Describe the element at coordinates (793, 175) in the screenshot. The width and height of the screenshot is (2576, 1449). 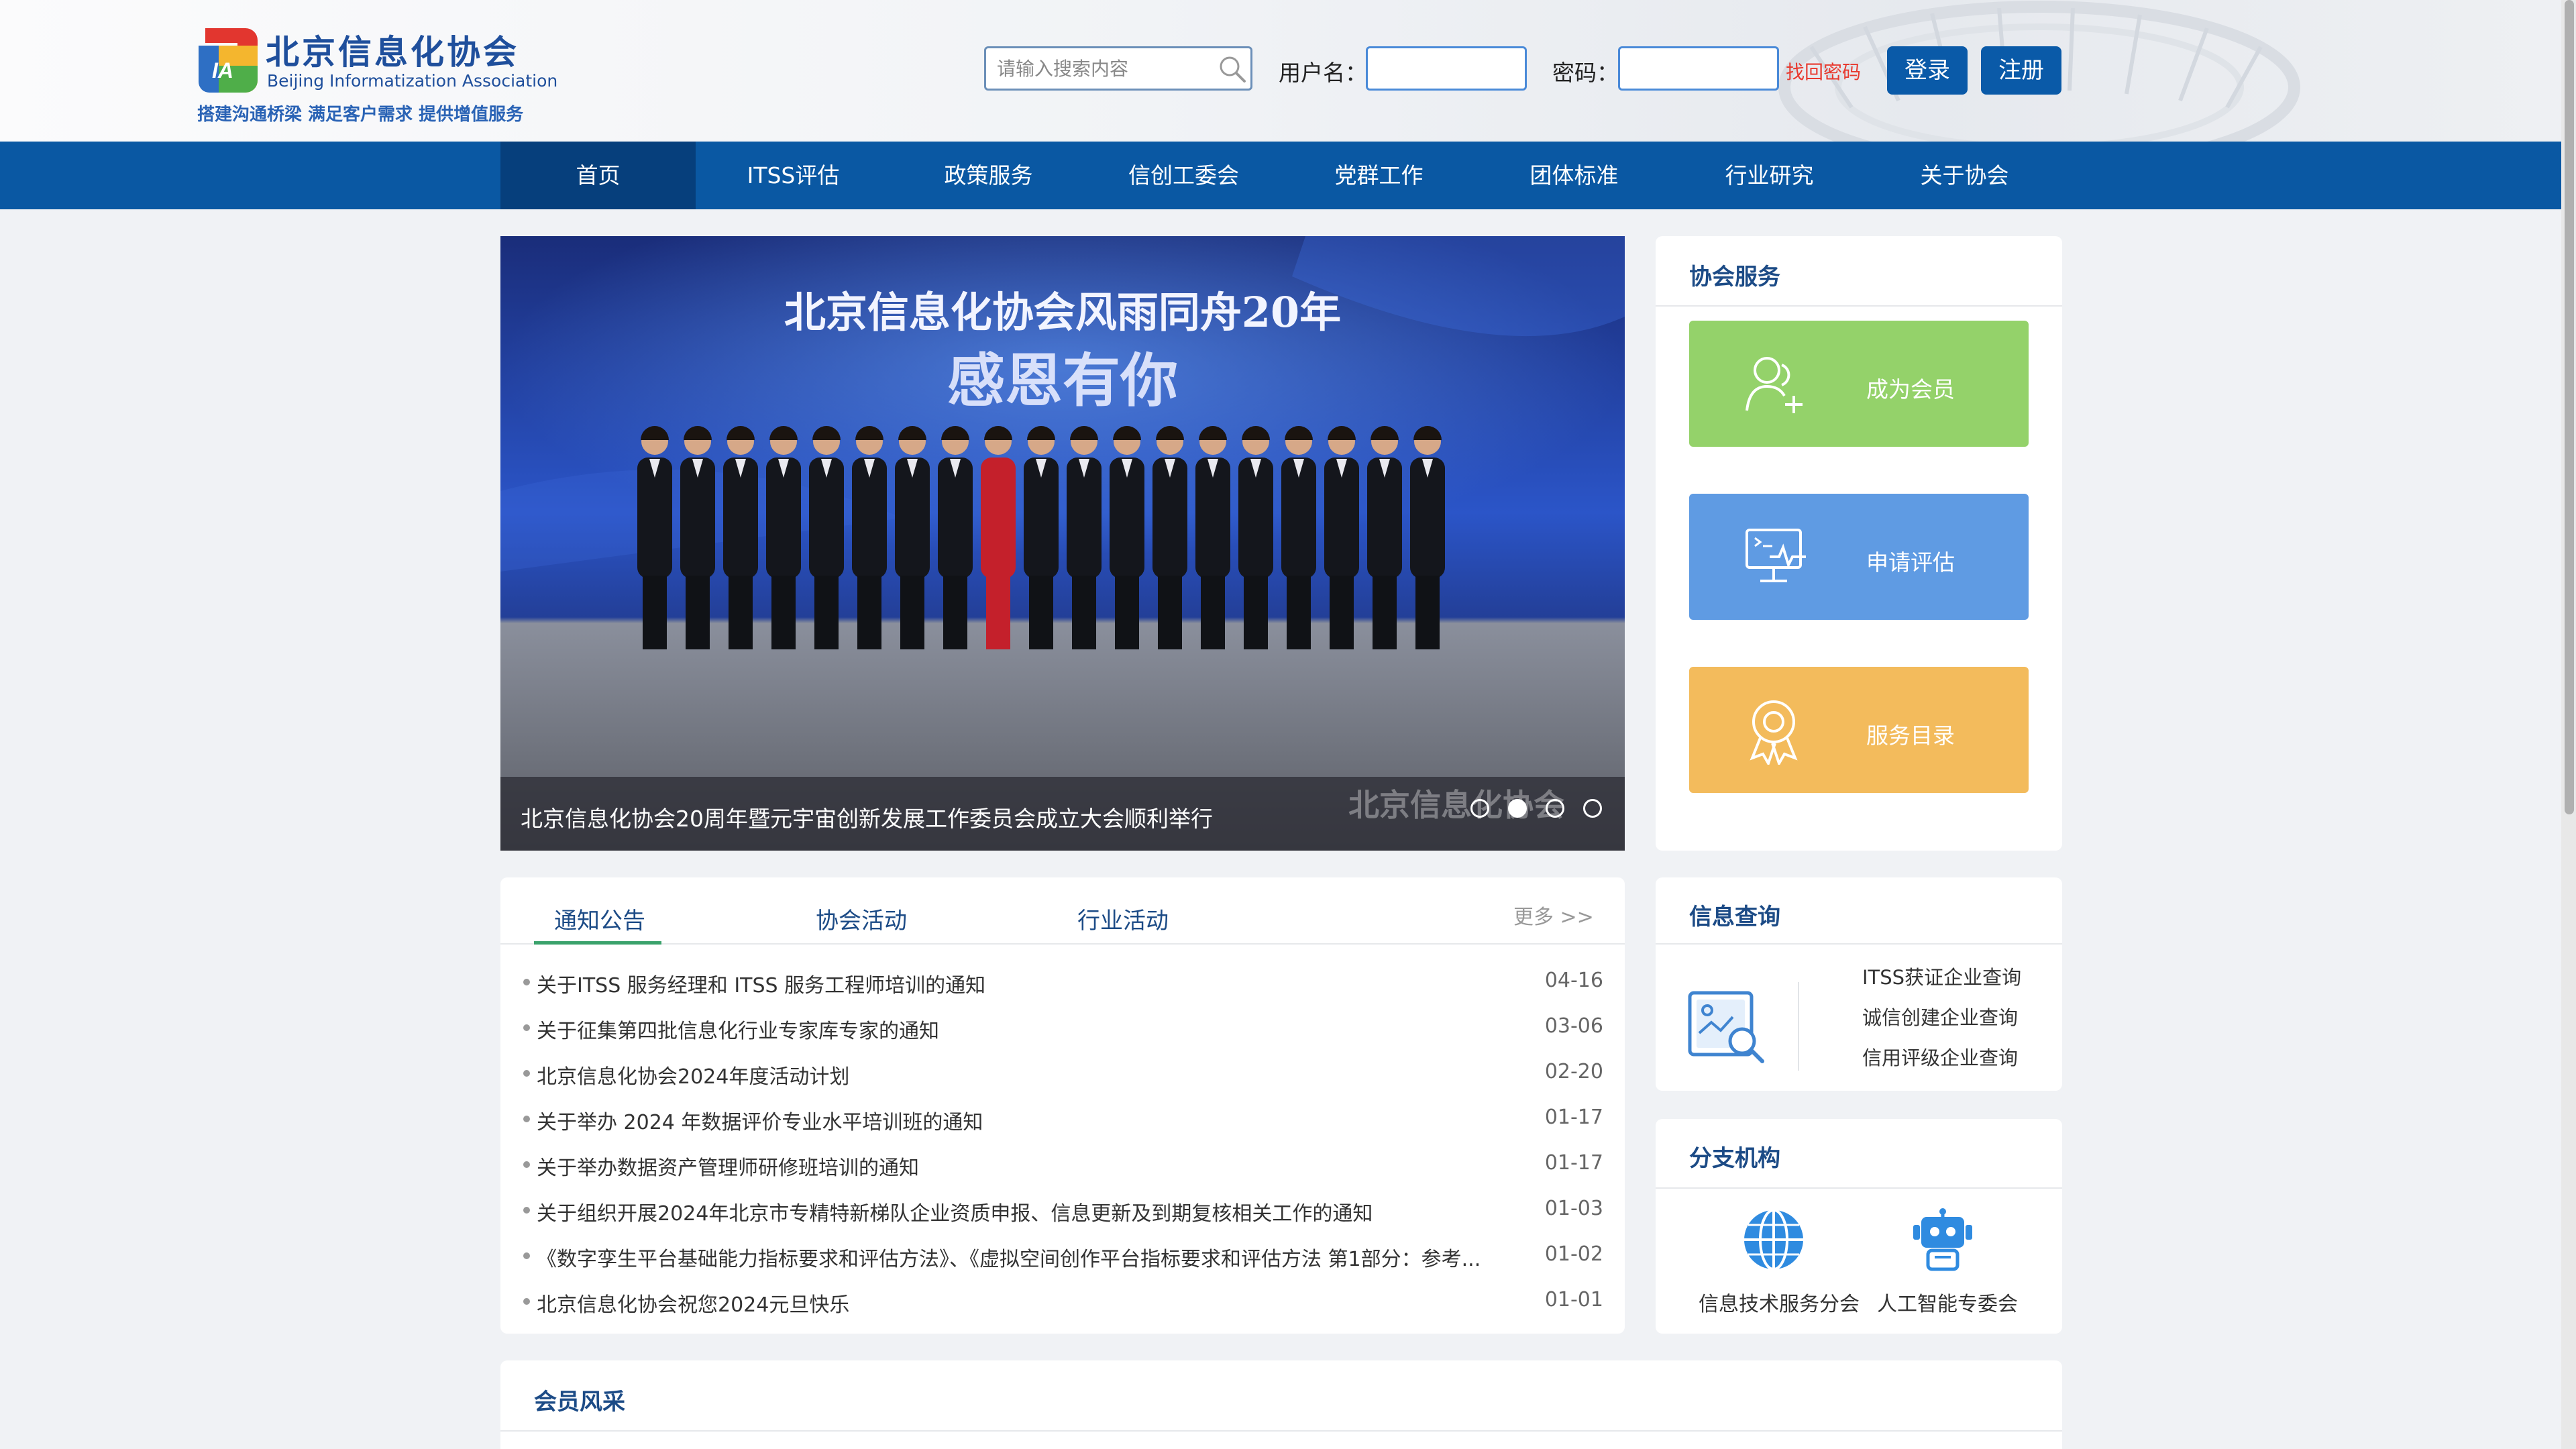
I see `nav-item-itss: ITSS评估` at that location.